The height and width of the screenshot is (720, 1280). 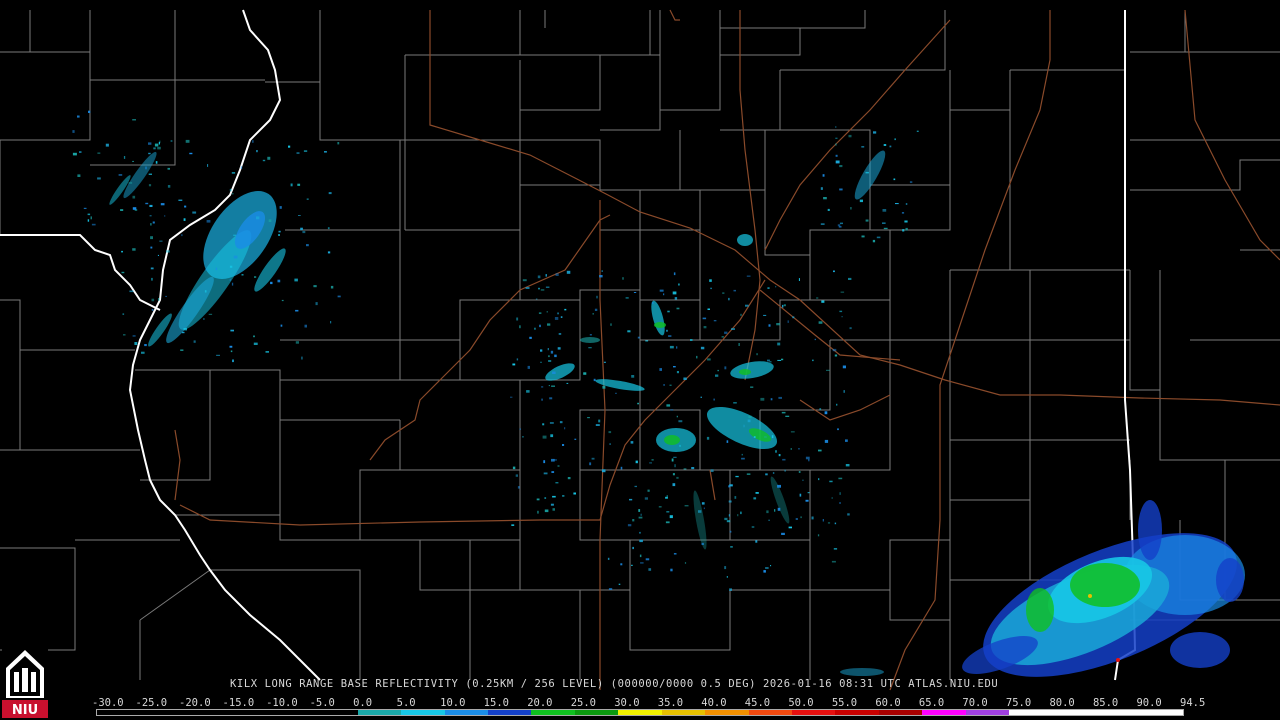 I want to click on colorbar-label: 75.0, so click(x=1018, y=703).